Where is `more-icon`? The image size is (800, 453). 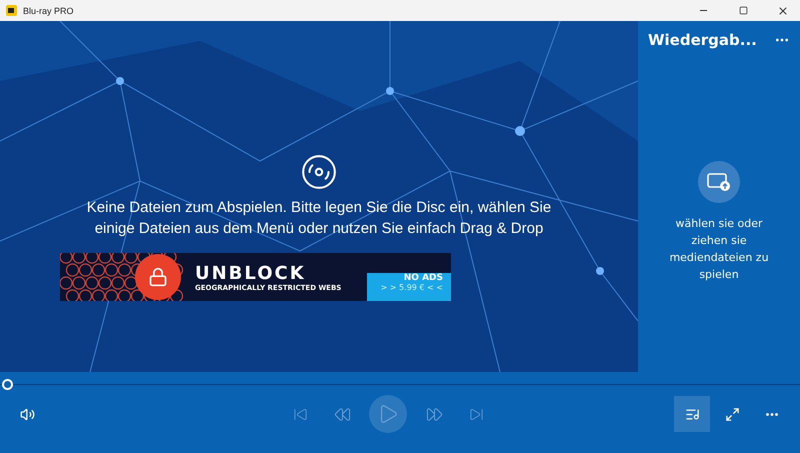 more-icon is located at coordinates (772, 414).